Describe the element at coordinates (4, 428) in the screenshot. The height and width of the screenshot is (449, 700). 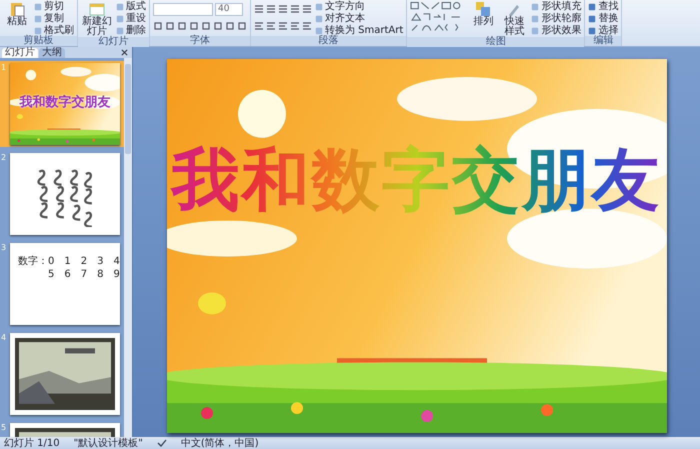
I see `slide-number: 5` at that location.